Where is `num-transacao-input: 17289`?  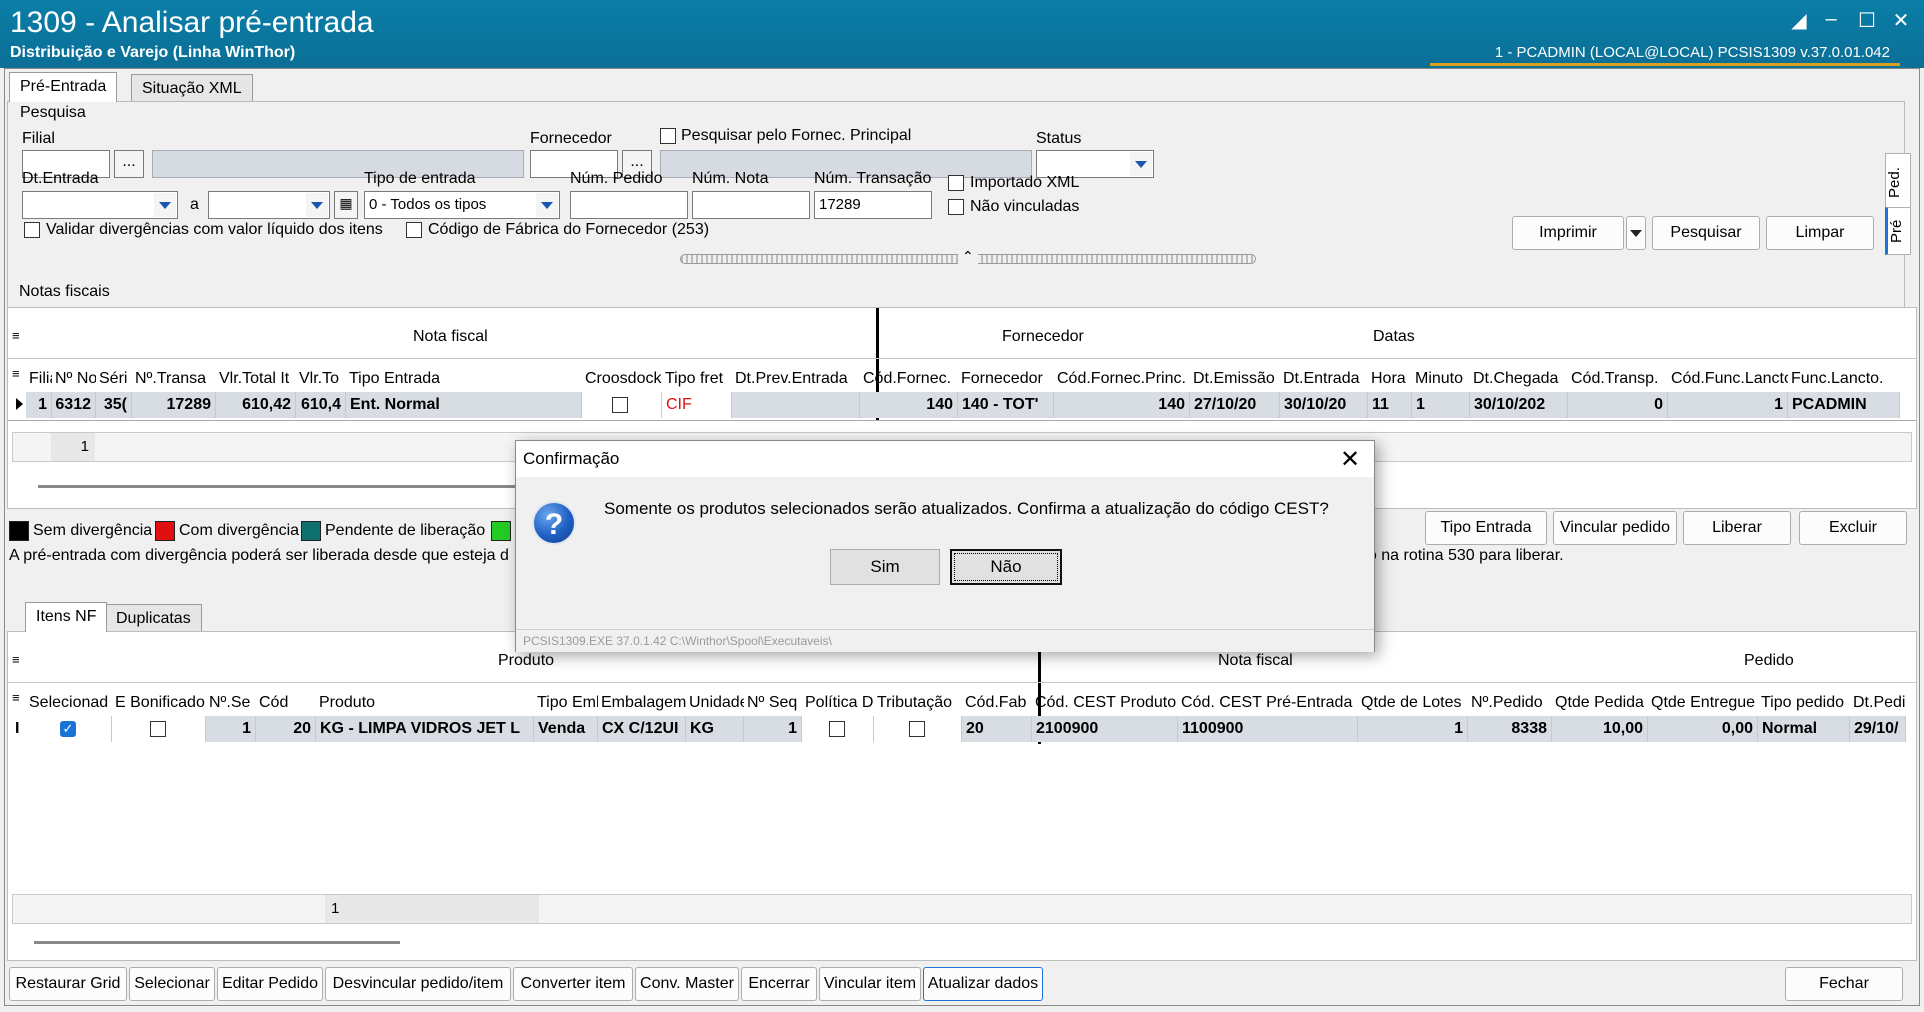 num-transacao-input: 17289 is located at coordinates (873, 205).